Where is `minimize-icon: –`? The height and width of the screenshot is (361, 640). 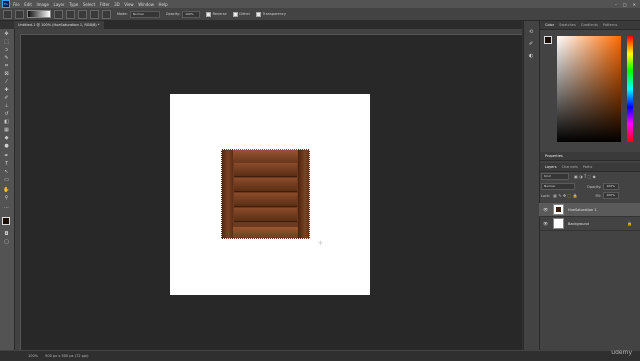
minimize-icon: – is located at coordinates (616, 4).